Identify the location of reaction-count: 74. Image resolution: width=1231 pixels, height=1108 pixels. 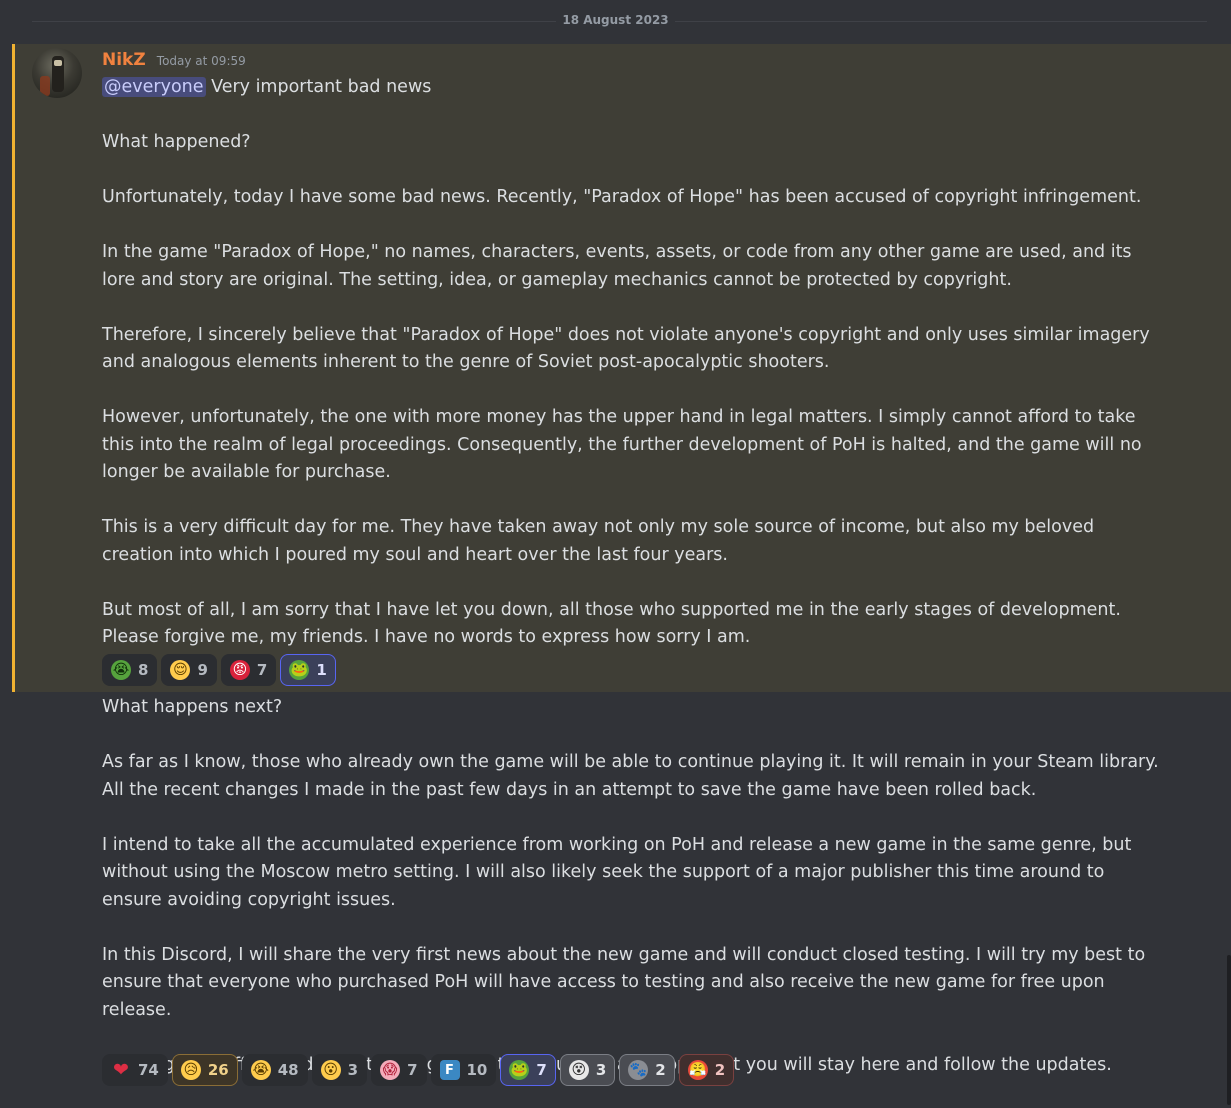
(148, 1070).